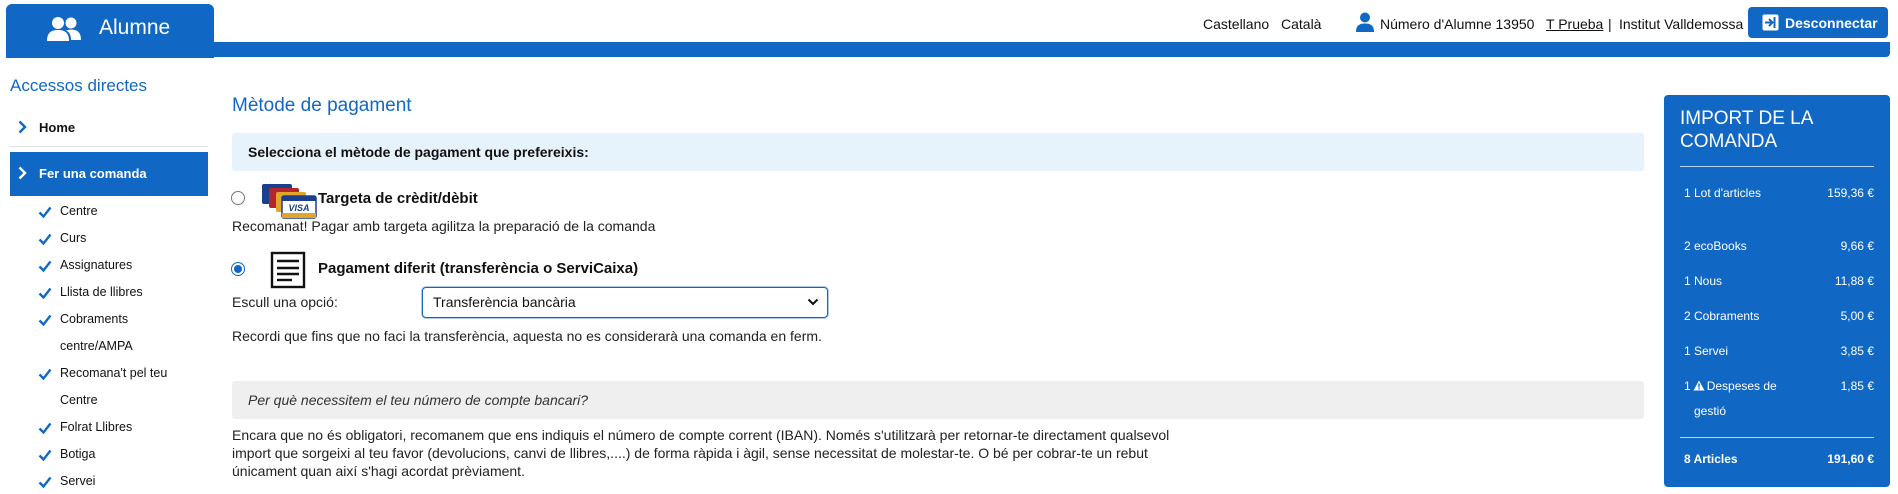 The height and width of the screenshot is (494, 1898). I want to click on order-summary-heading: IMPORT DE LA COMANDA, so click(1746, 130).